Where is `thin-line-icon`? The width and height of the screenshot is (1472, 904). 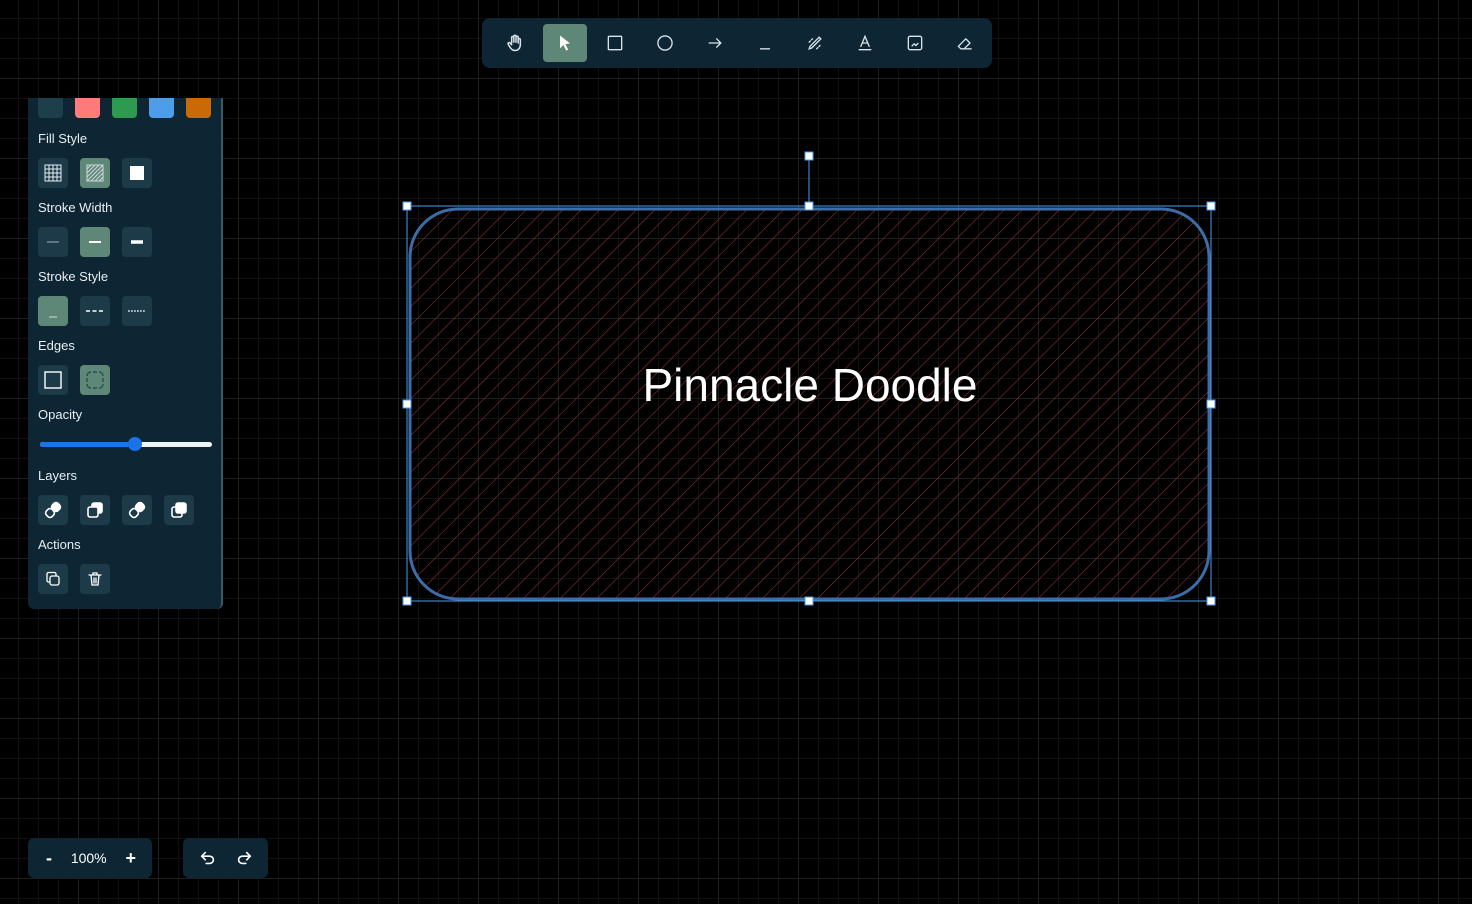 thin-line-icon is located at coordinates (53, 242).